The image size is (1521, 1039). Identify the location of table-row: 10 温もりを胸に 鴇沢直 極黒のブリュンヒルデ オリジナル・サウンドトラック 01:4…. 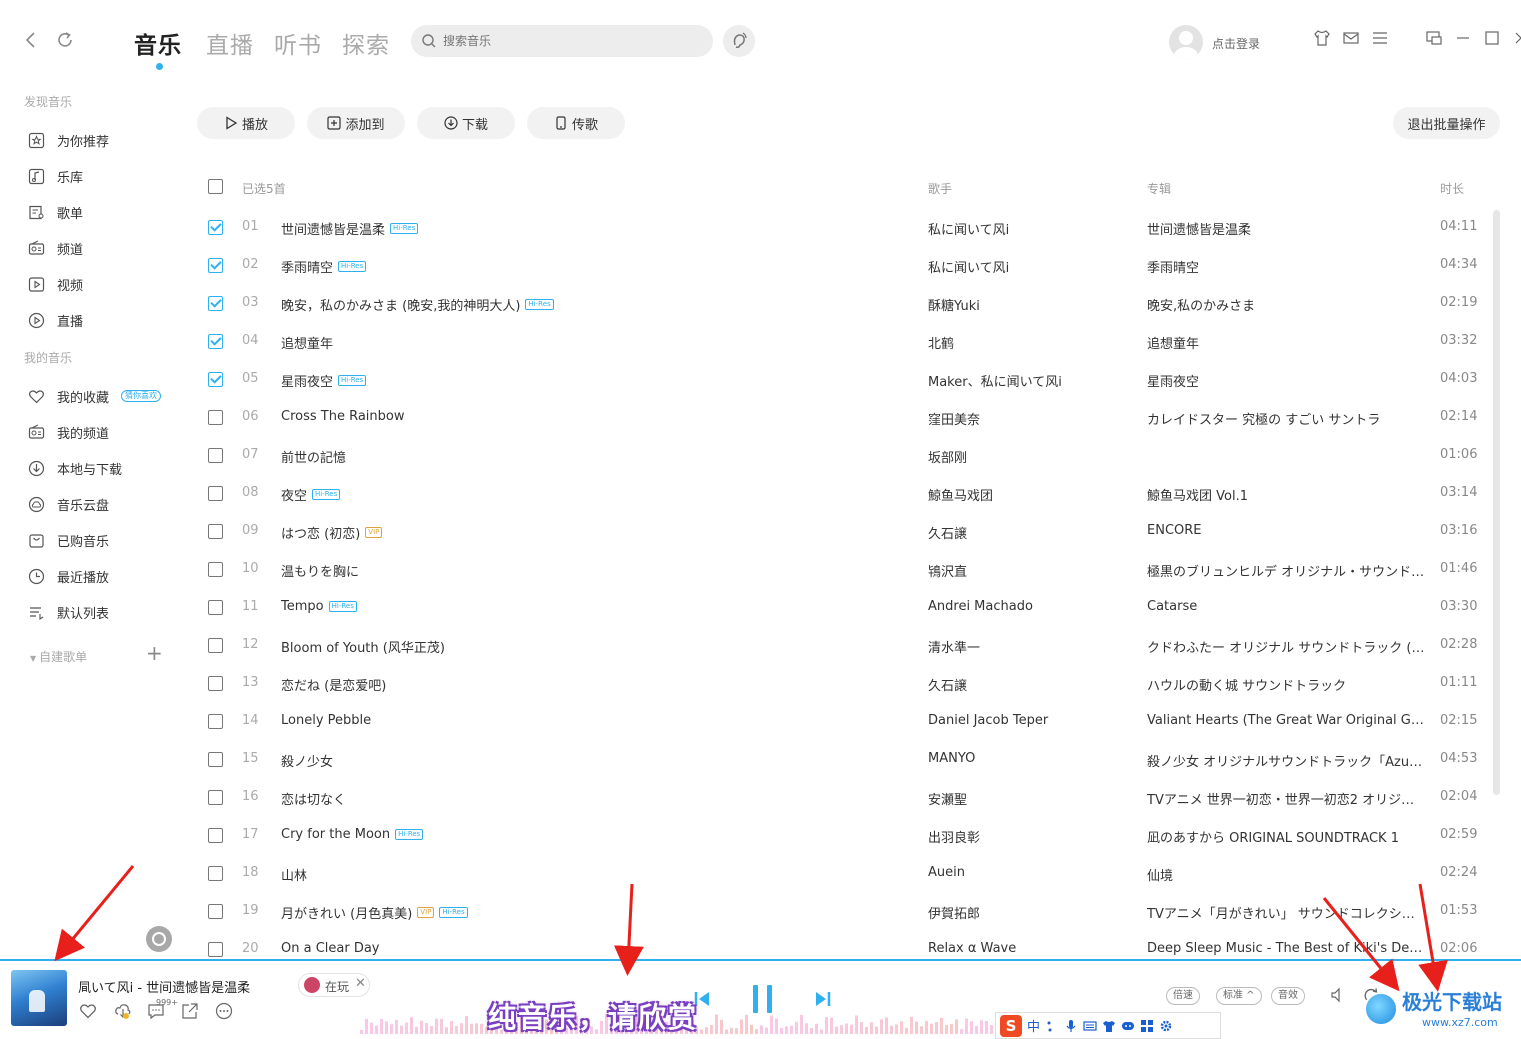
(745, 569).